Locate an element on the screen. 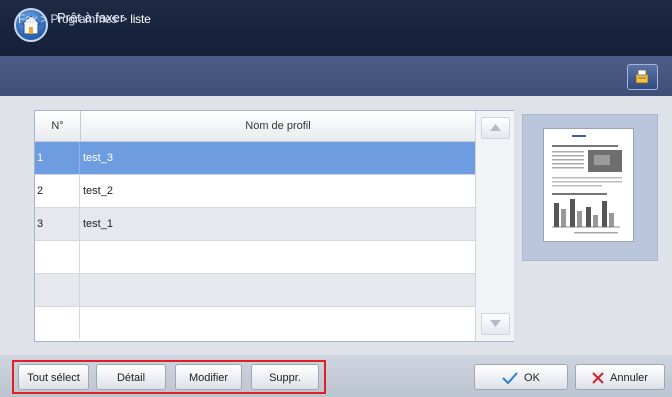 This screenshot has width=672, height=397. table-header: N° Nom de profil is located at coordinates (255, 126).